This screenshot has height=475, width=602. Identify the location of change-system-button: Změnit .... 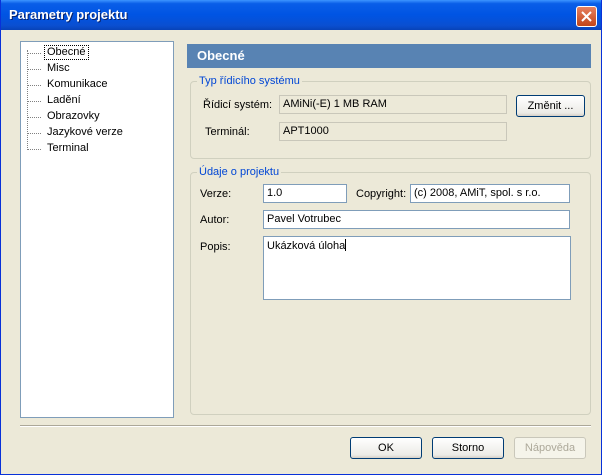
(550, 106).